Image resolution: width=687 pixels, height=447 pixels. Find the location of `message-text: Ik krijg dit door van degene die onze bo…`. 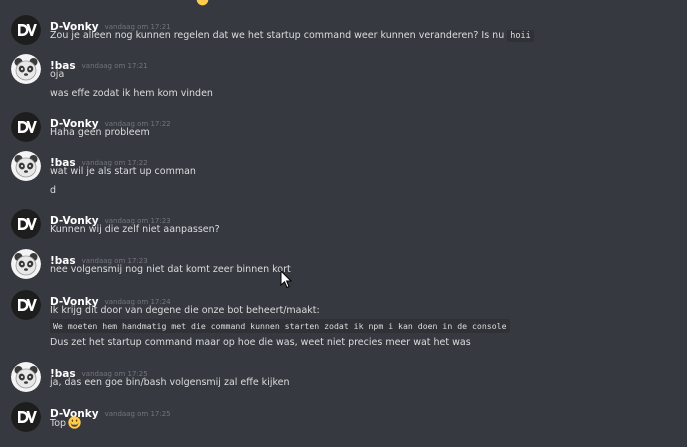

message-text: Ik krijg dit door van degene die onze bo… is located at coordinates (185, 310).